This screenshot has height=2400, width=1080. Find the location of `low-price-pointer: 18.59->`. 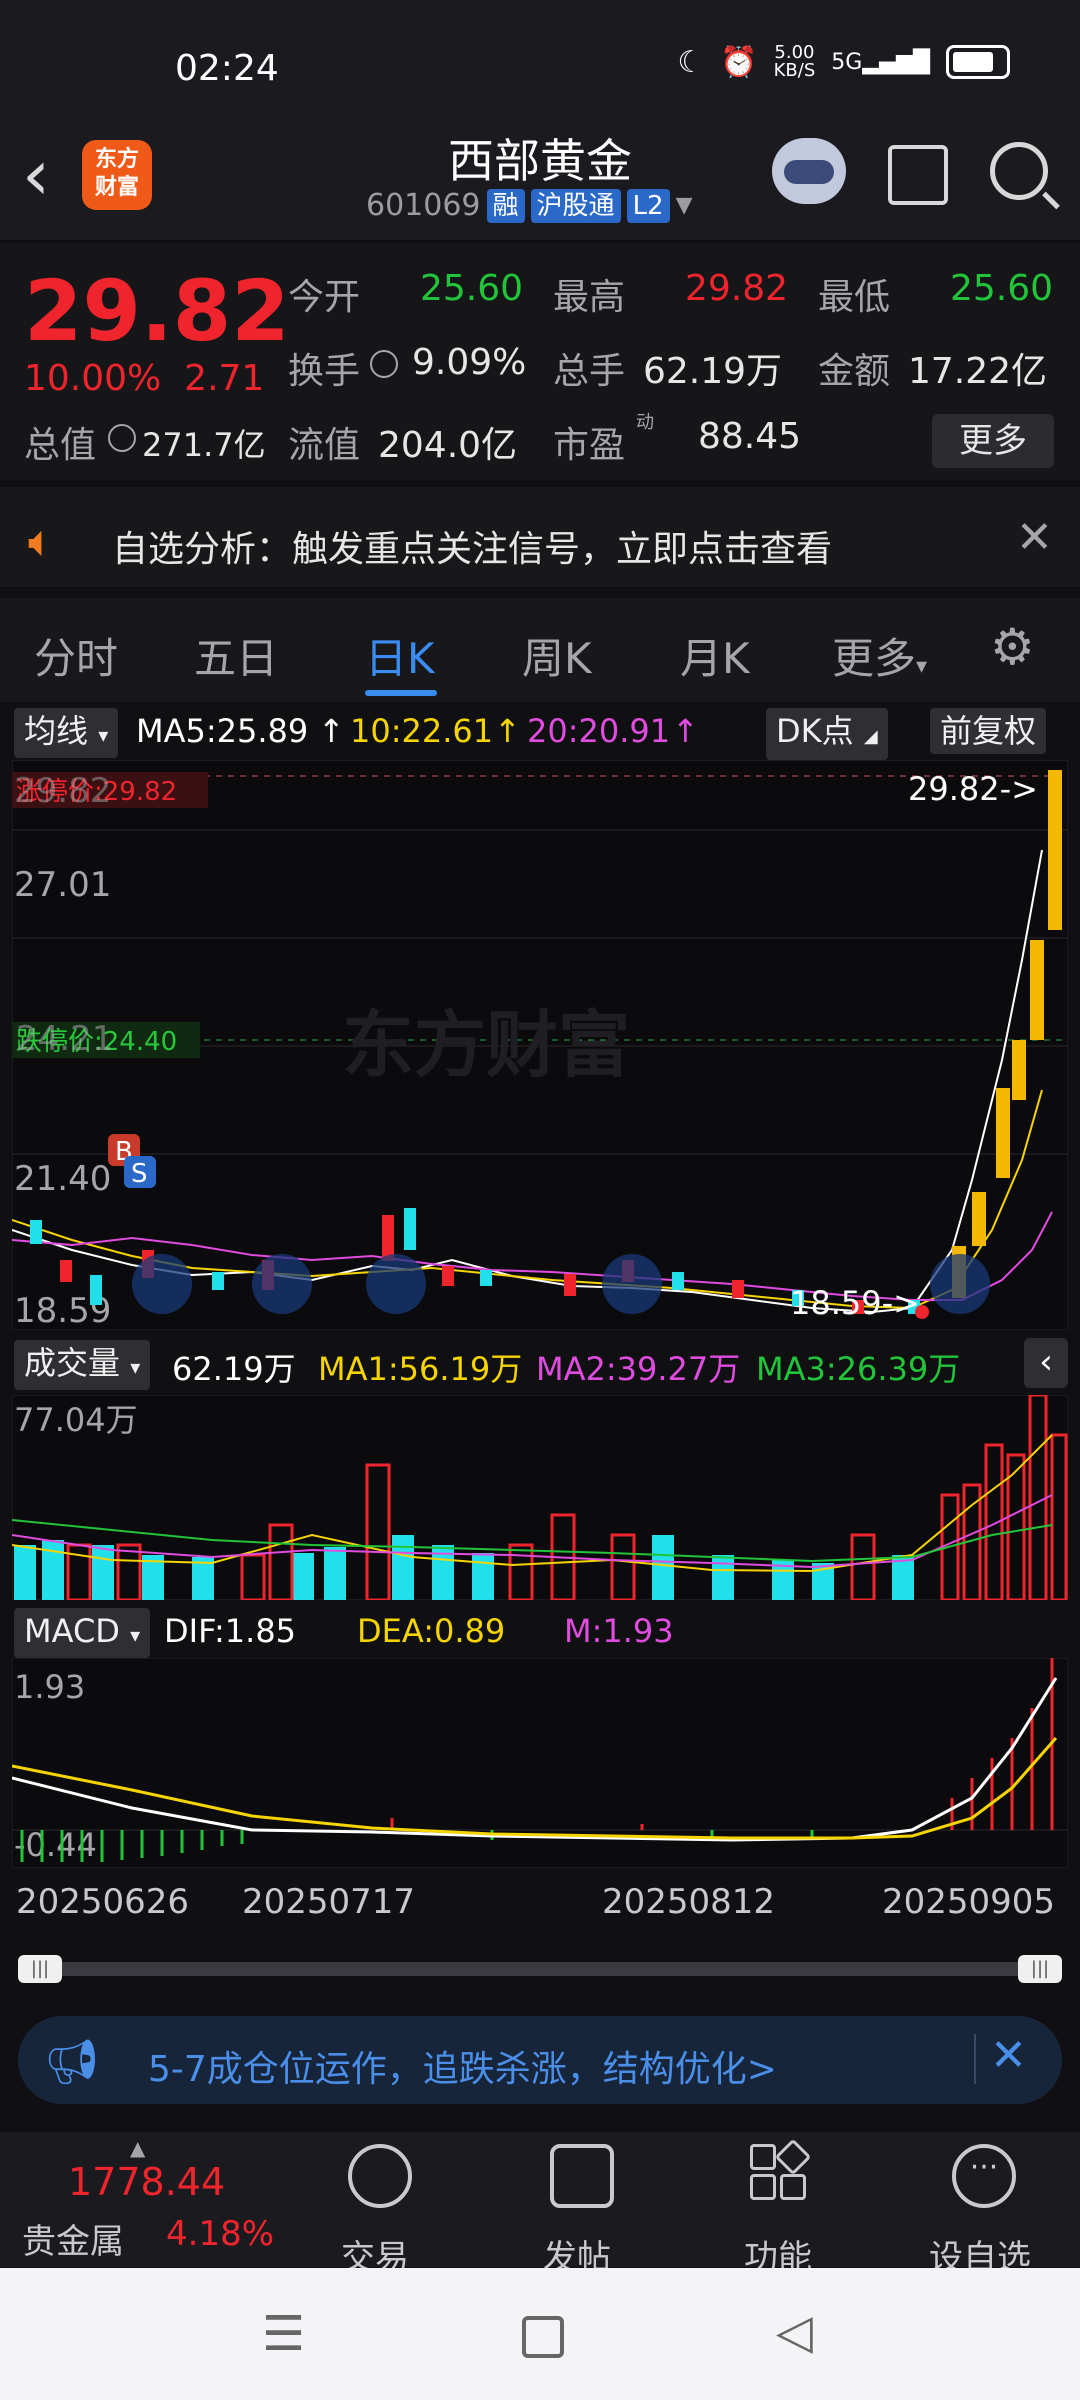

low-price-pointer: 18.59-> is located at coordinates (855, 1303).